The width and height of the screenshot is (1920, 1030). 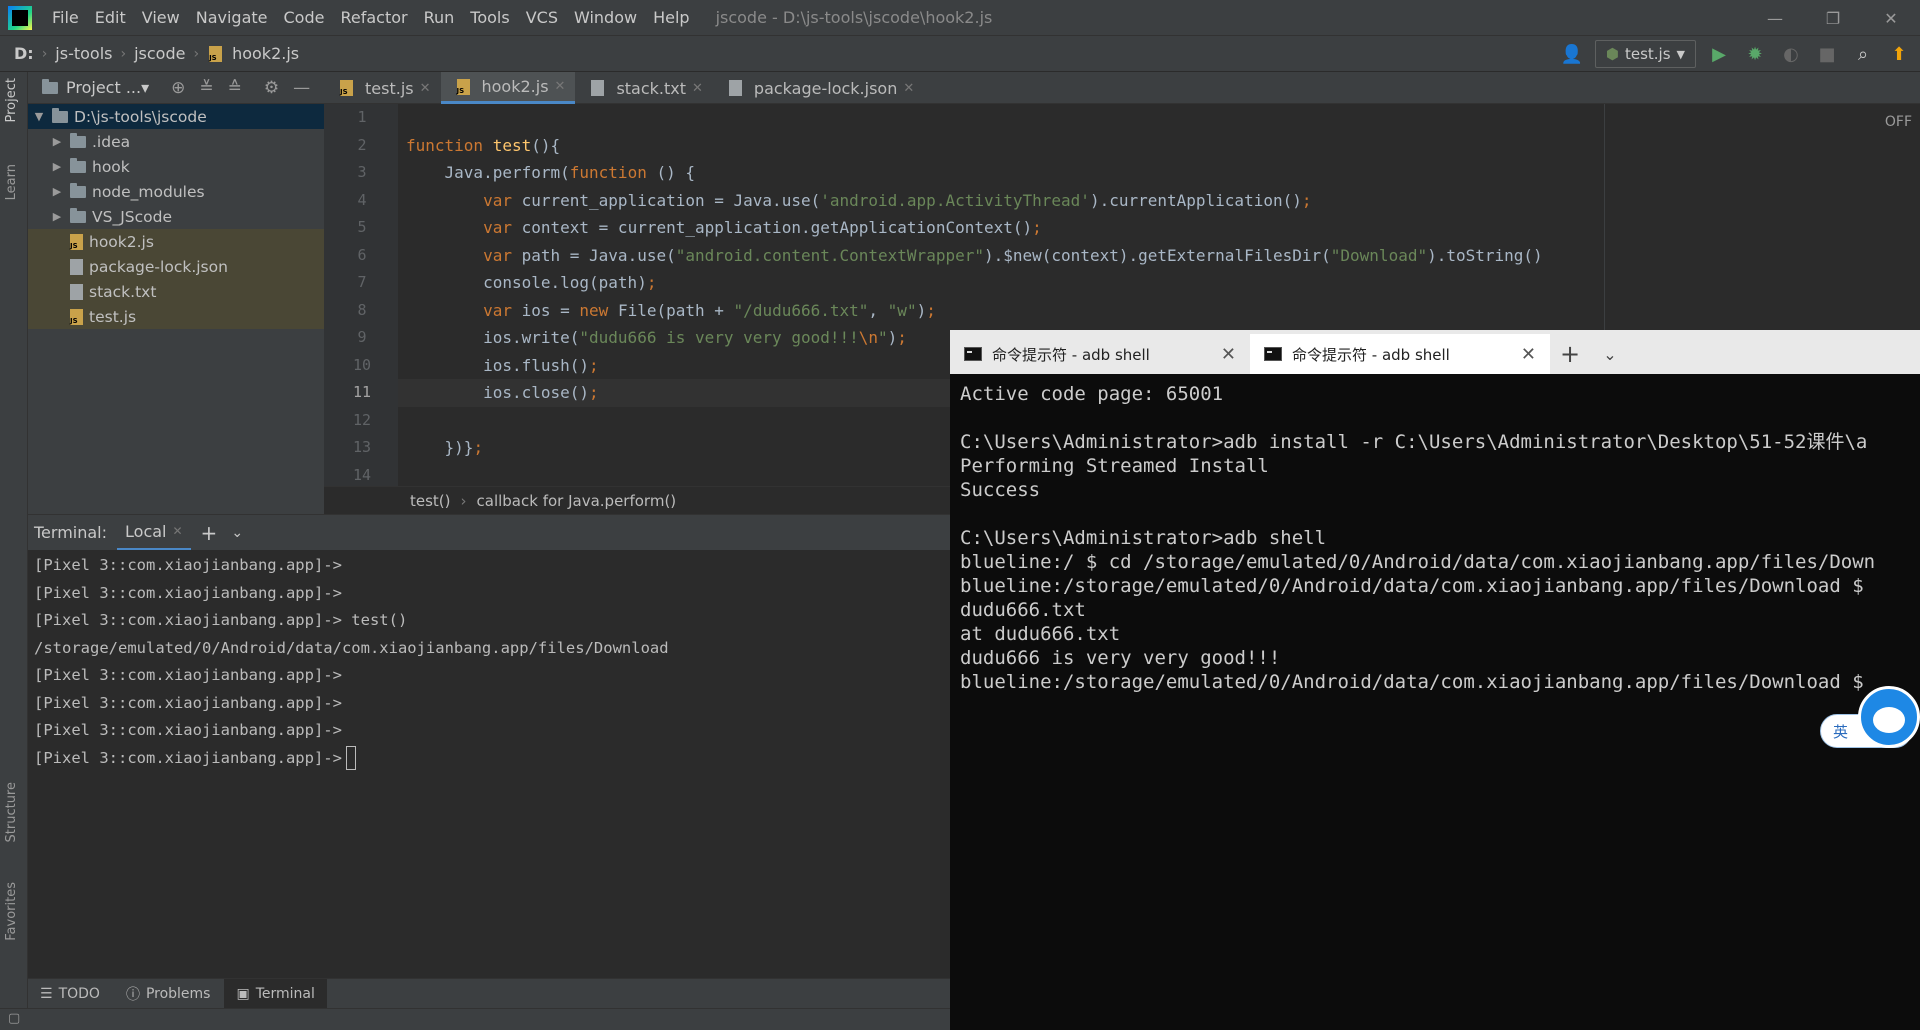 What do you see at coordinates (1891, 18) in the screenshot?
I see `close-button: ✕` at bounding box center [1891, 18].